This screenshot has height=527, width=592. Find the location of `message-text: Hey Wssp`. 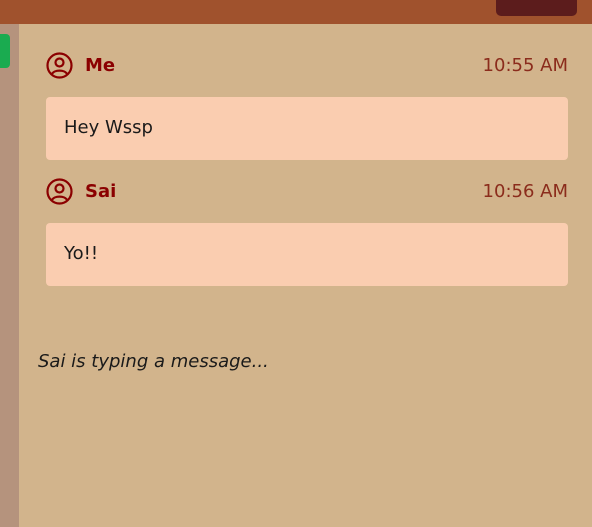

message-text: Hey Wssp is located at coordinates (108, 127).